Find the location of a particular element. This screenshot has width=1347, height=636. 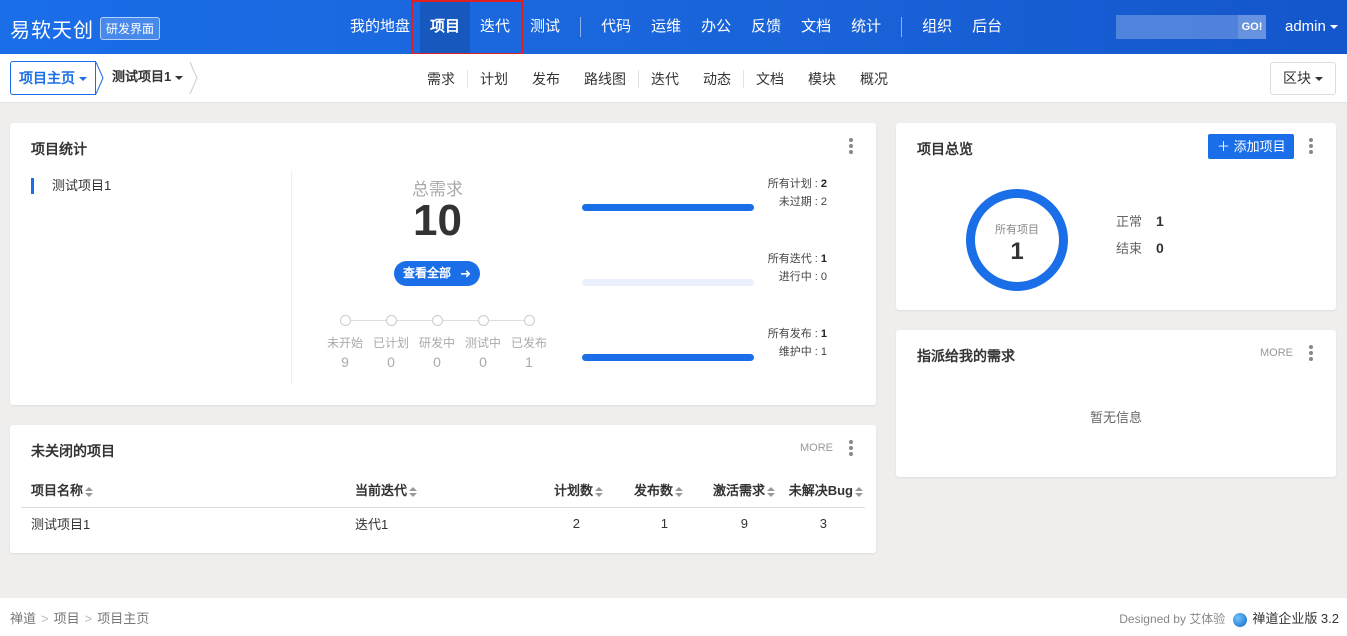

footer: 禅道 > 项目 > 项目主页 Designed by 艾体验 禅道企业版 3.2 is located at coordinates (673, 617).